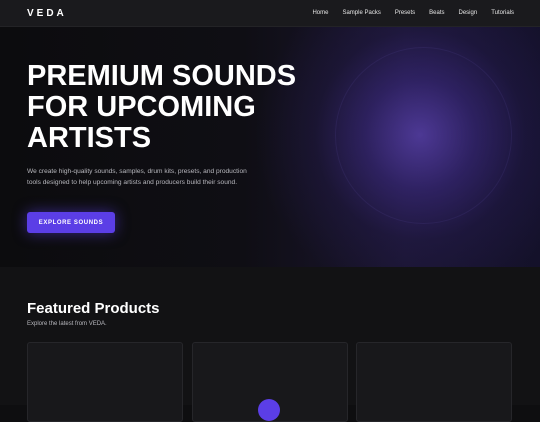  Describe the element at coordinates (468, 13) in the screenshot. I see `nav-link-design: Design` at that location.